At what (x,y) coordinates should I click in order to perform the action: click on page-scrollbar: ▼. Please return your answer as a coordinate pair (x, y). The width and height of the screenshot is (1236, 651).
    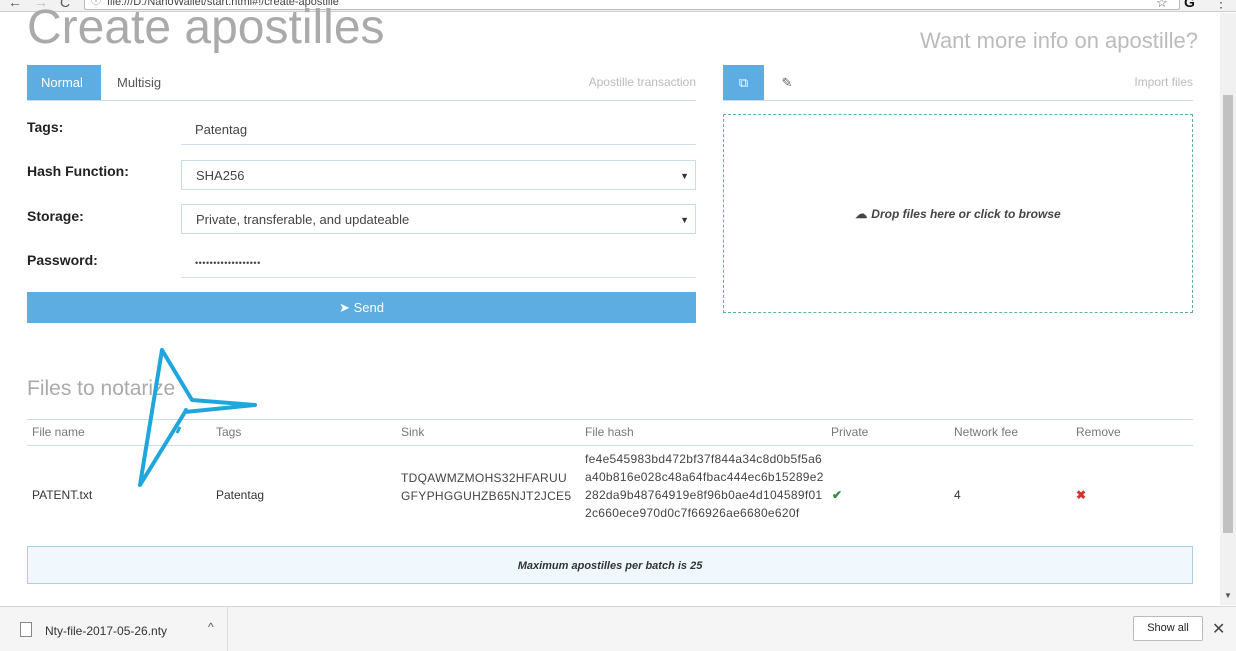
    Looking at the image, I should click on (1228, 309).